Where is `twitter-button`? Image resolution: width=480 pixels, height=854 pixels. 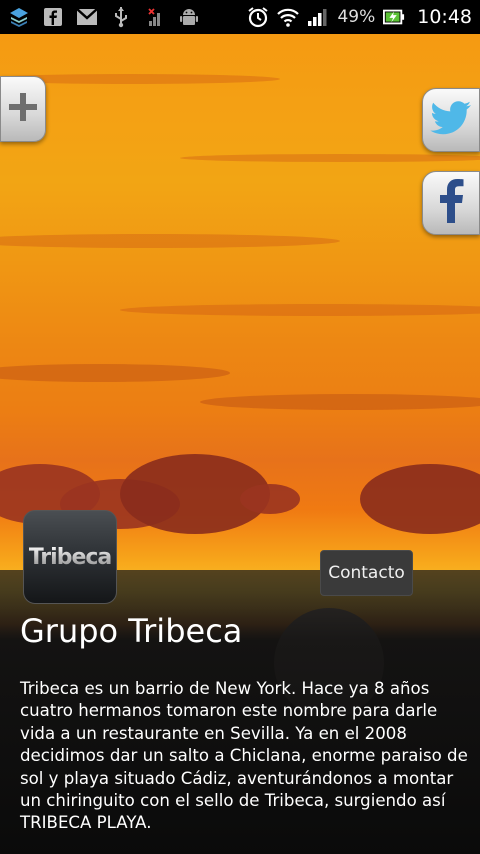 twitter-button is located at coordinates (451, 120).